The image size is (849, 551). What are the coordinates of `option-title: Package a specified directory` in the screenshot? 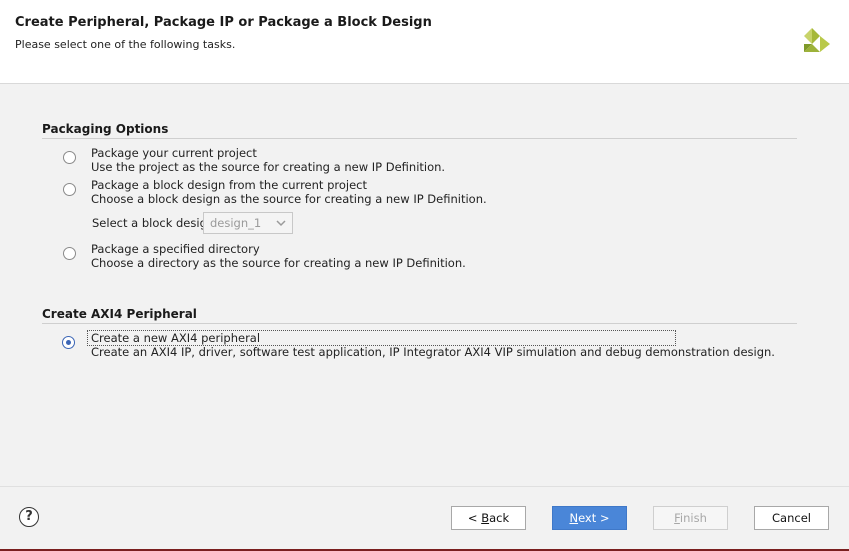 It's located at (175, 249).